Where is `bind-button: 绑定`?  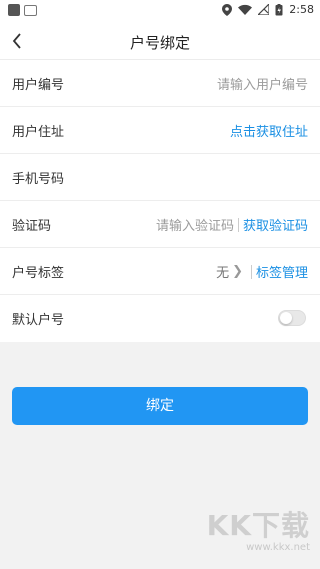
bind-button: 绑定 is located at coordinates (160, 406).